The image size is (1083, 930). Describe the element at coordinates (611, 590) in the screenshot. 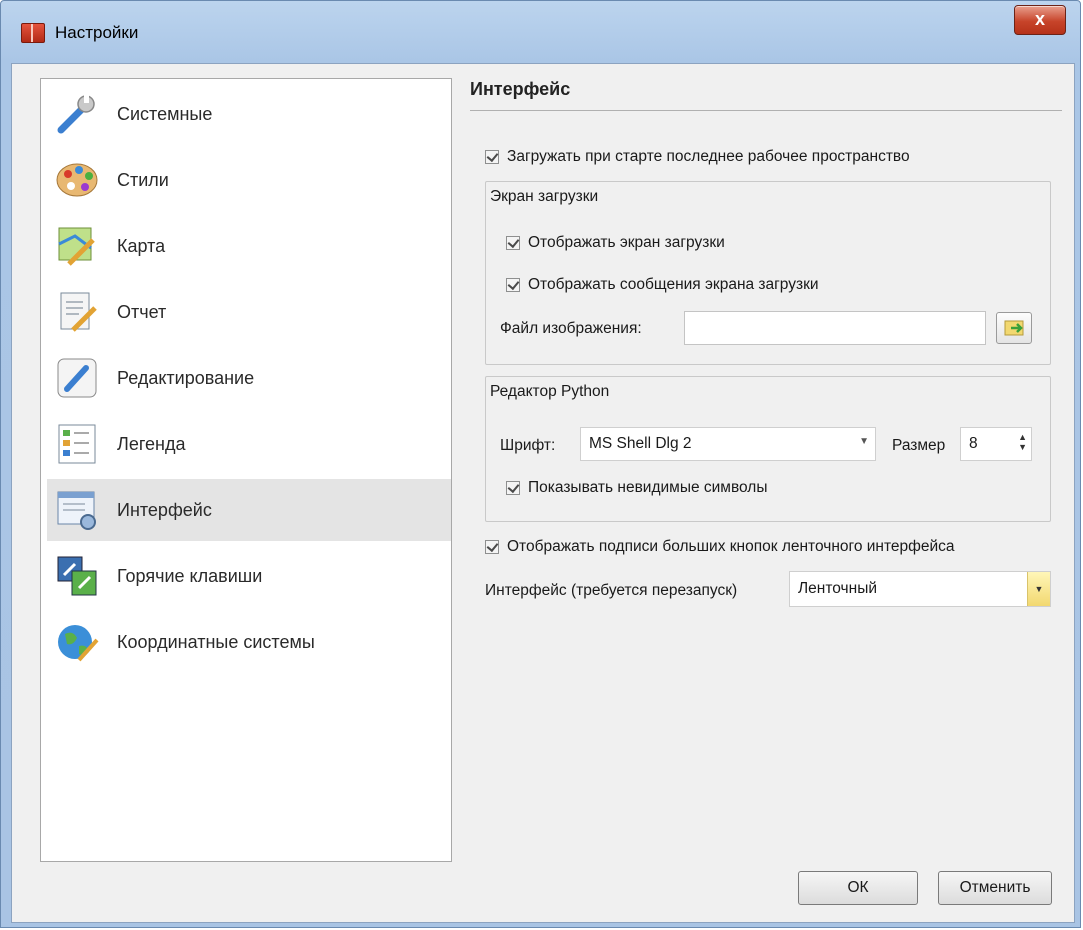

I see `interface-mode-label: Интерфейс (требуется перезапуск)` at that location.